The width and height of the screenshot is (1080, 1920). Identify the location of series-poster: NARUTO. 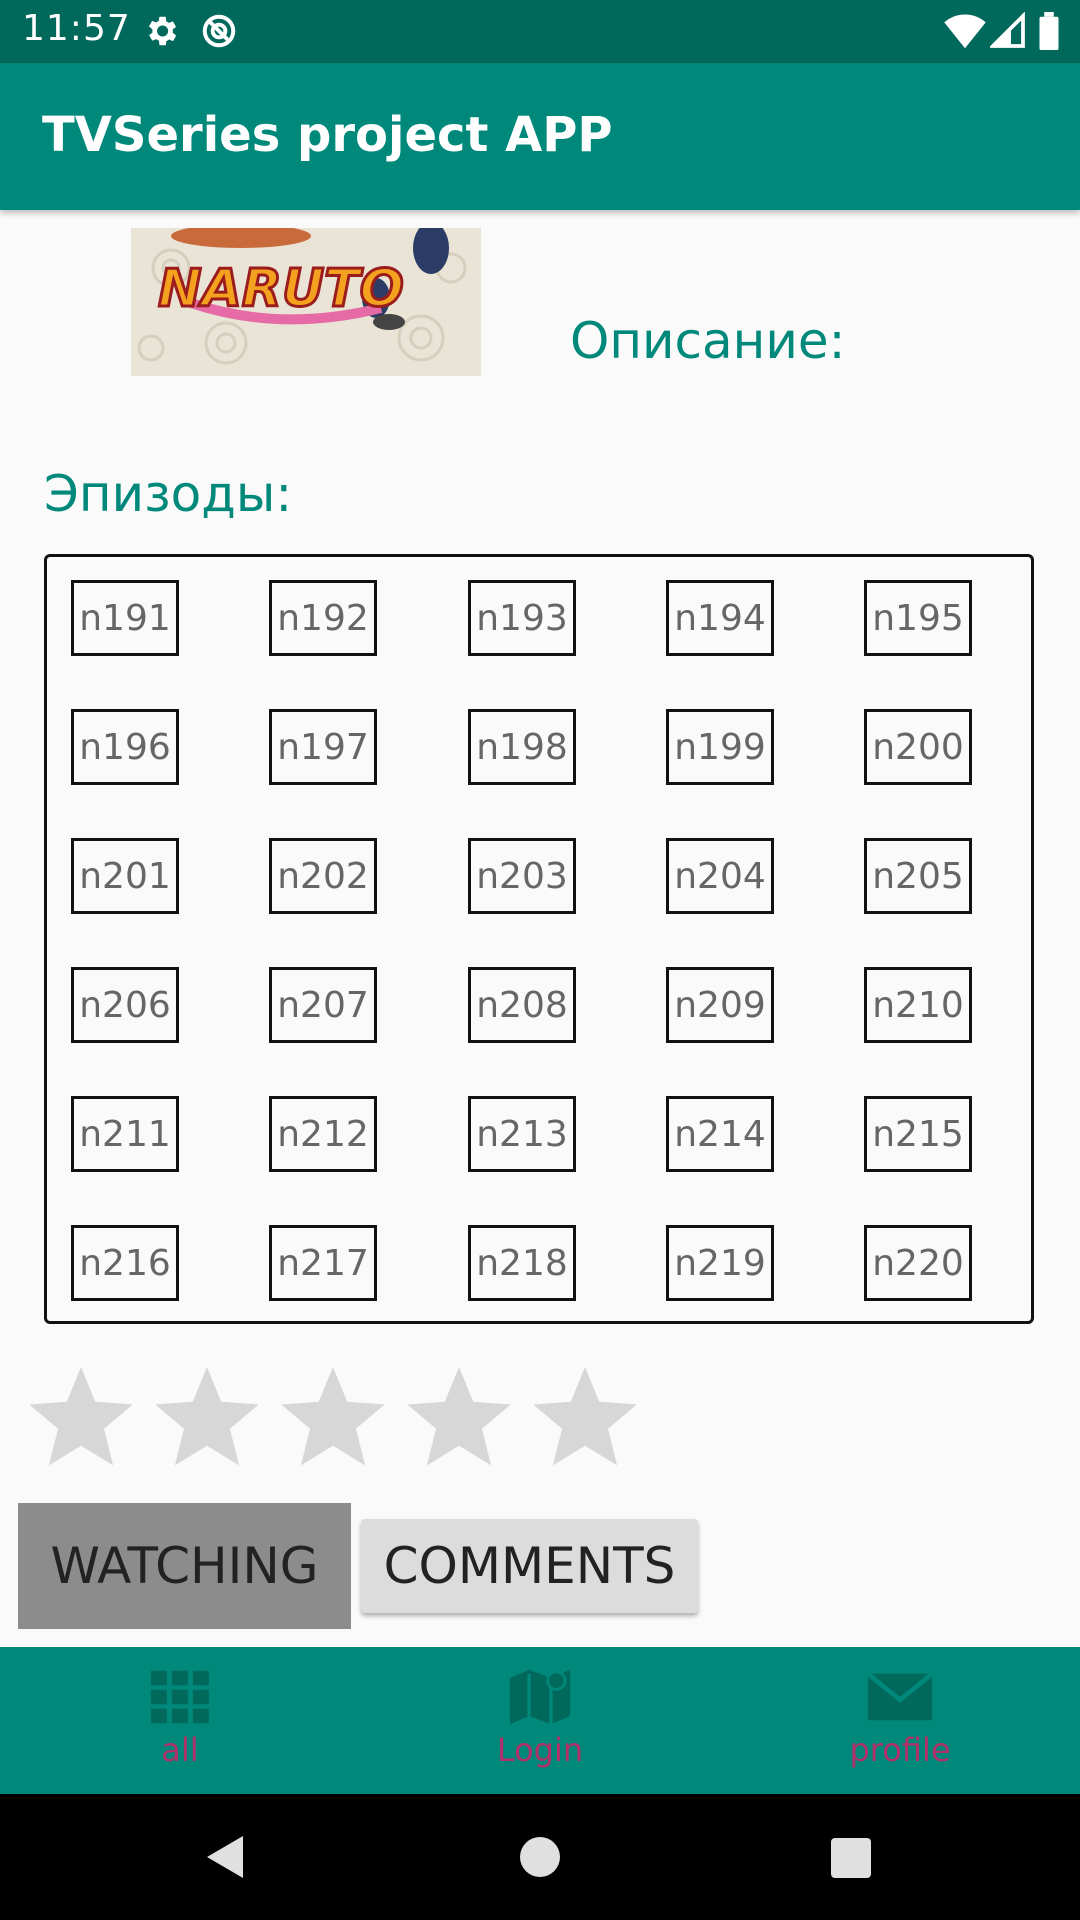
(306, 302).